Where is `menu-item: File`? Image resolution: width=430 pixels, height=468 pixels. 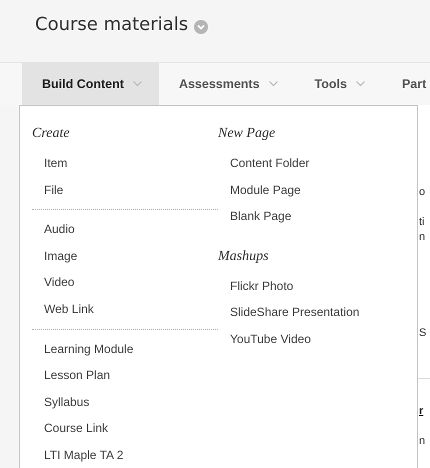
menu-item: File is located at coordinates (125, 190).